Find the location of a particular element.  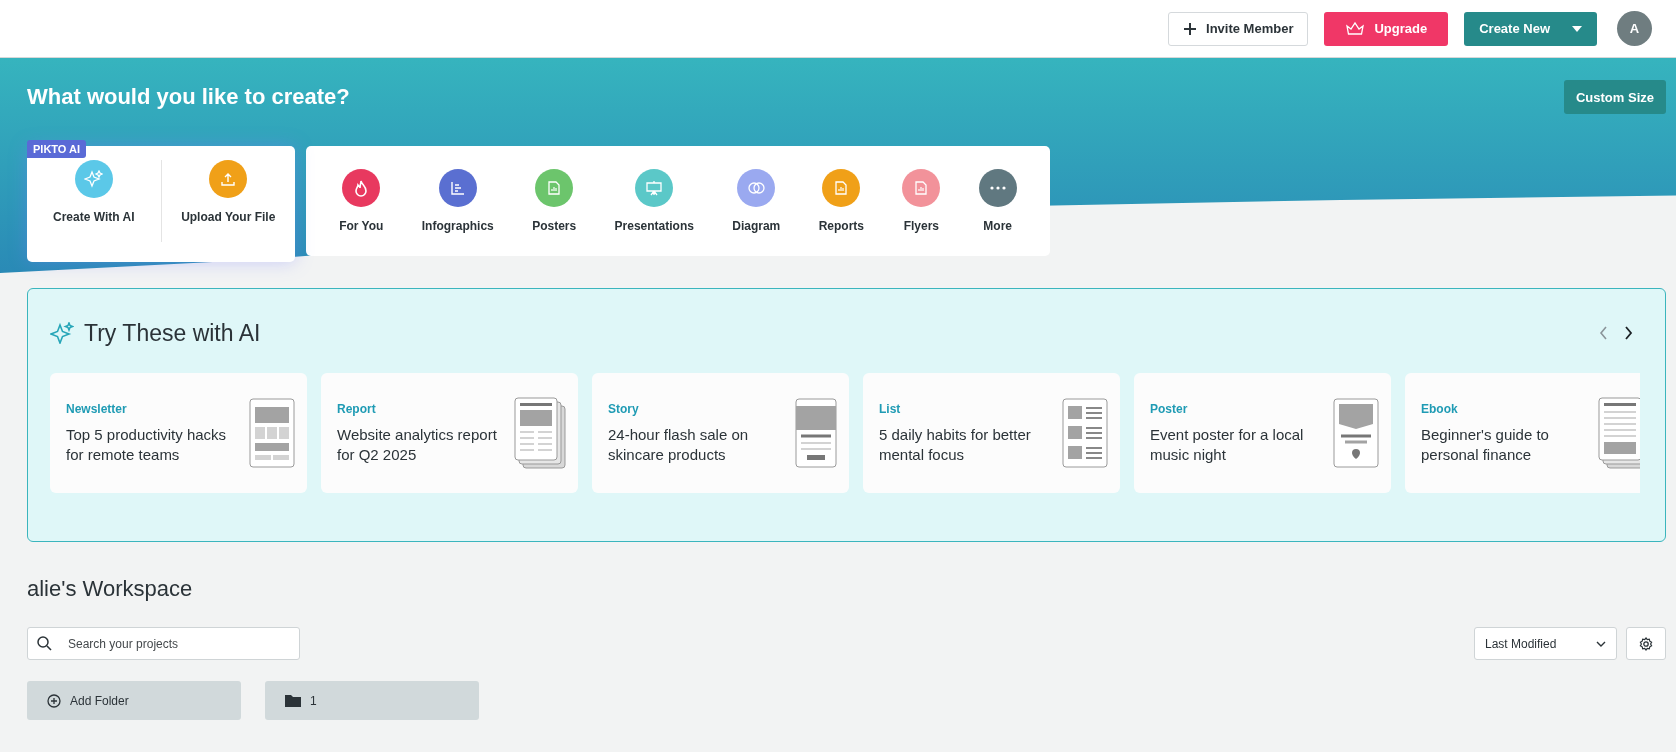

ebook-thumbnail-icon is located at coordinates (1619, 433).